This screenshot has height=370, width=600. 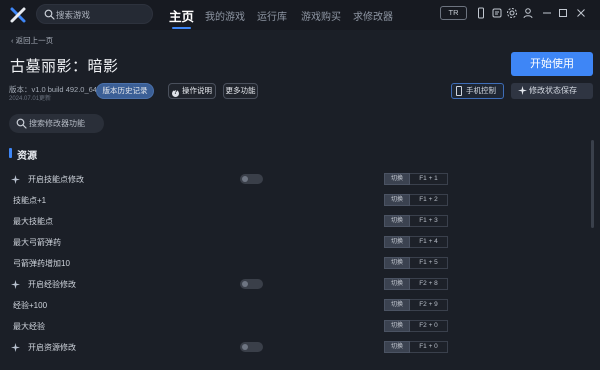 What do you see at coordinates (429, 263) in the screenshot?
I see `hotkey-value: F1 + 5` at bounding box center [429, 263].